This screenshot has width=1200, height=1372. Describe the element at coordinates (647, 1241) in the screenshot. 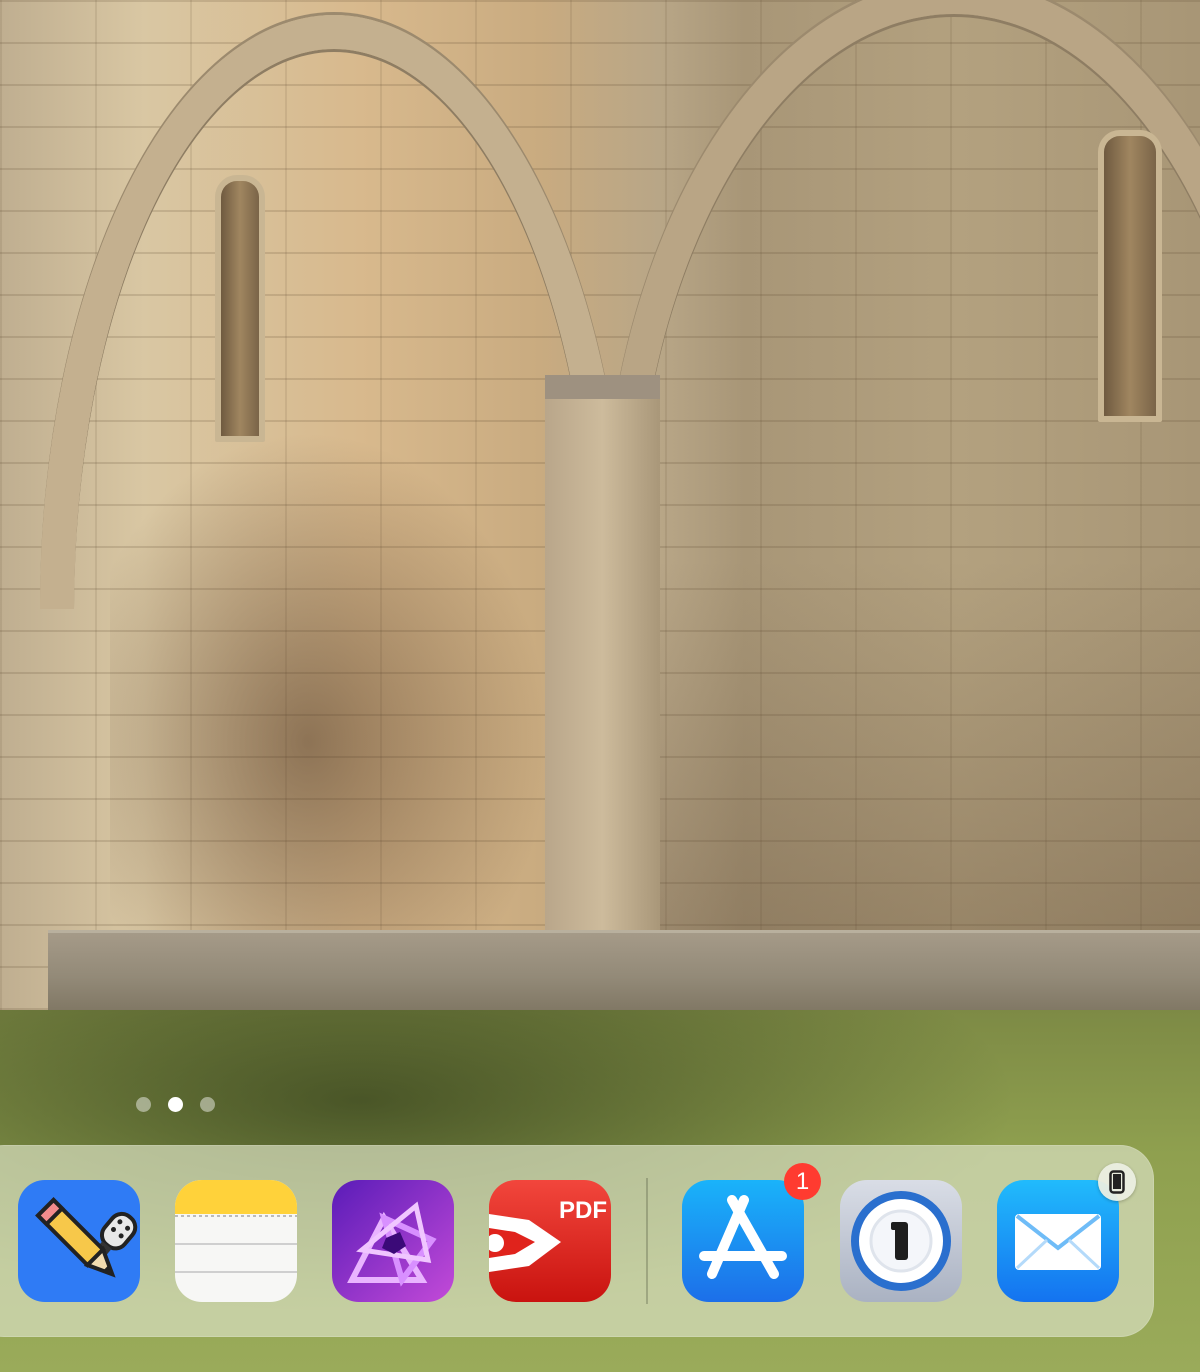

I see `dock-divider` at that location.